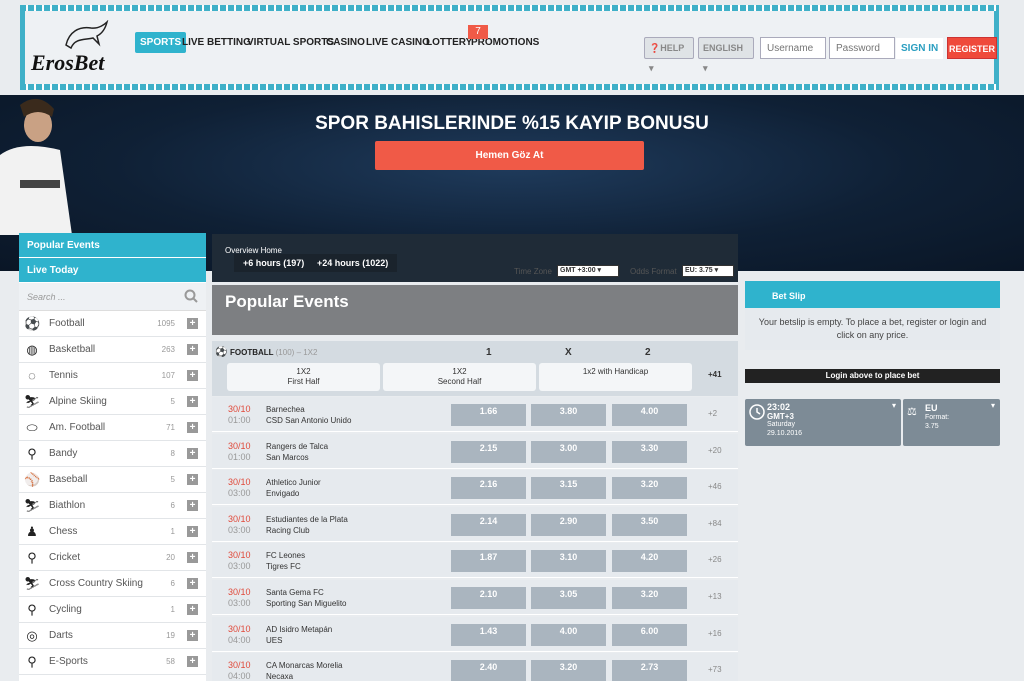 Image resolution: width=1024 pixels, height=681 pixels. Describe the element at coordinates (191, 296) in the screenshot. I see `search-icon` at that location.